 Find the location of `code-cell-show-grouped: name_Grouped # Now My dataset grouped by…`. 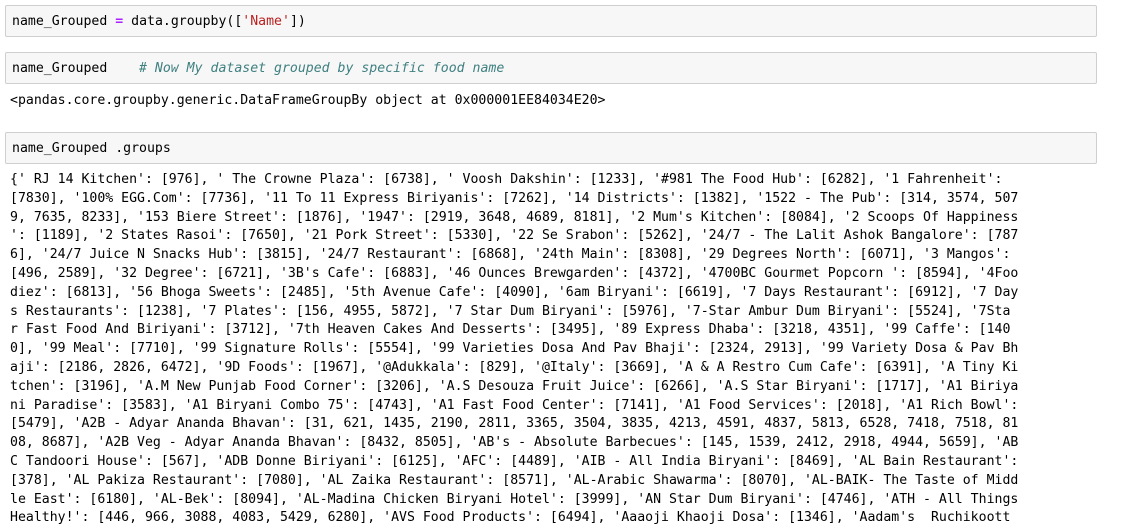

code-cell-show-grouped: name_Grouped # Now My dataset grouped by… is located at coordinates (551, 68).